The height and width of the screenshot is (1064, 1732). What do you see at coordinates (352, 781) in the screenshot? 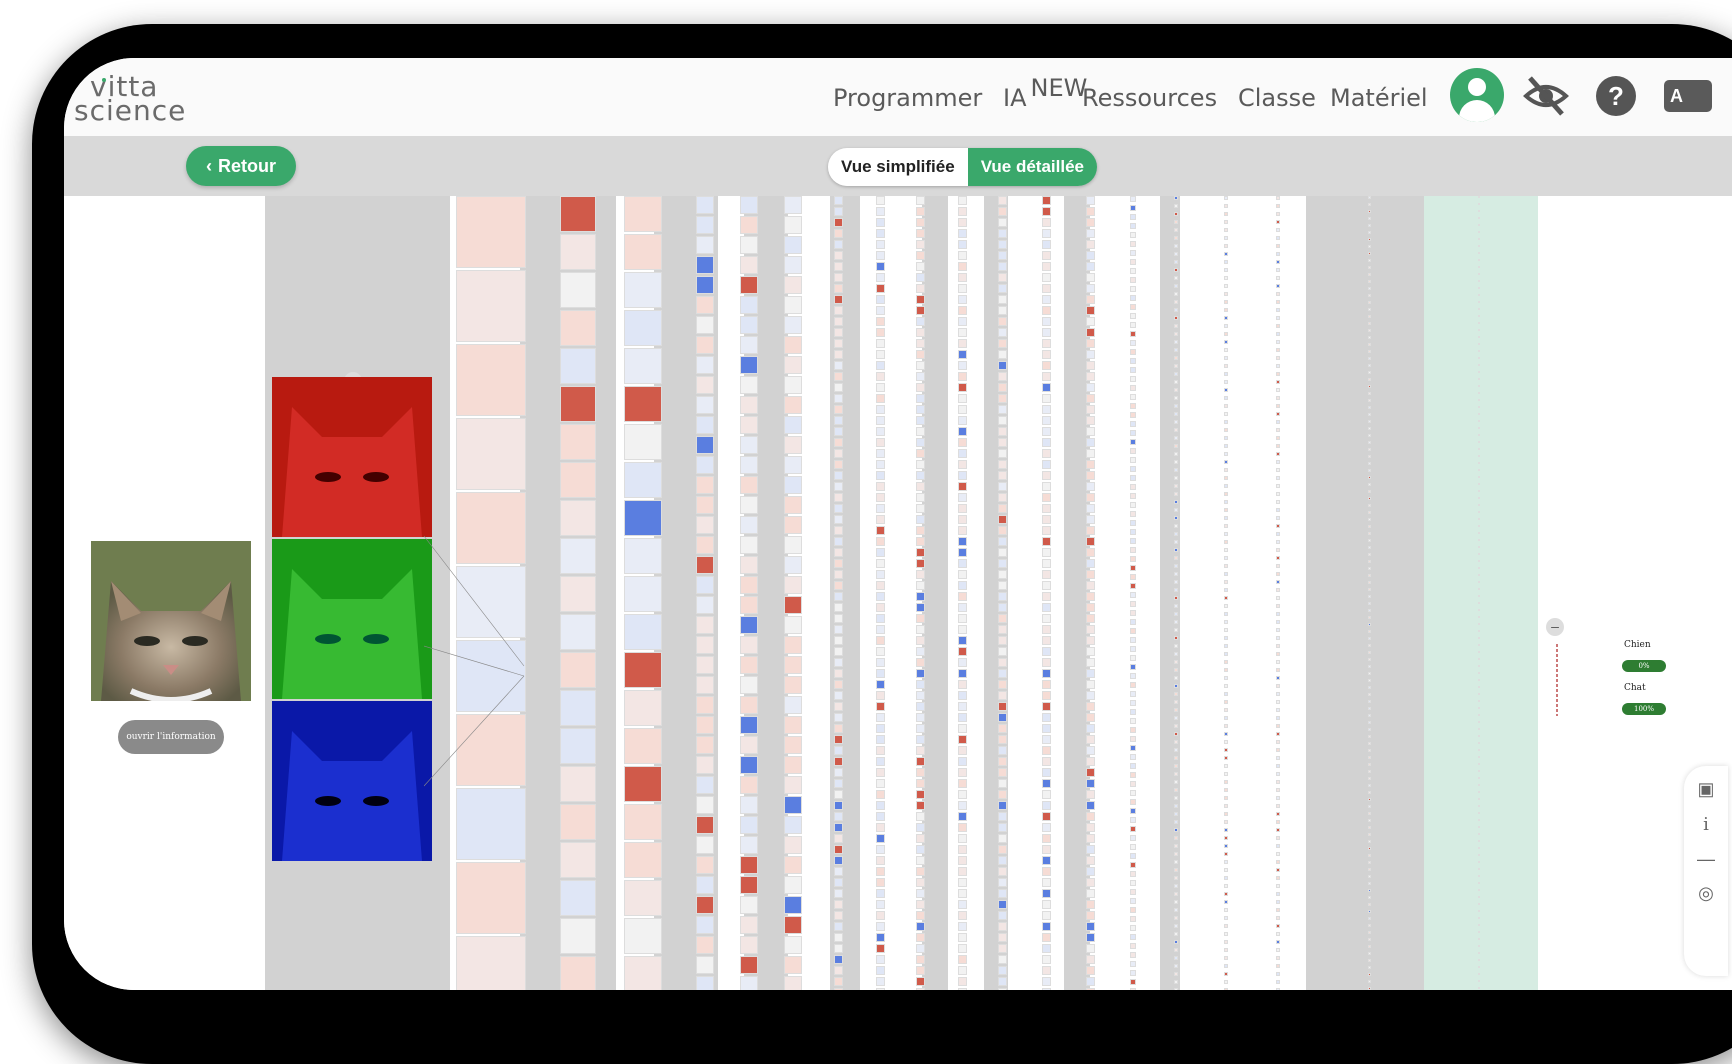
I see `blue-channel-image` at bounding box center [352, 781].